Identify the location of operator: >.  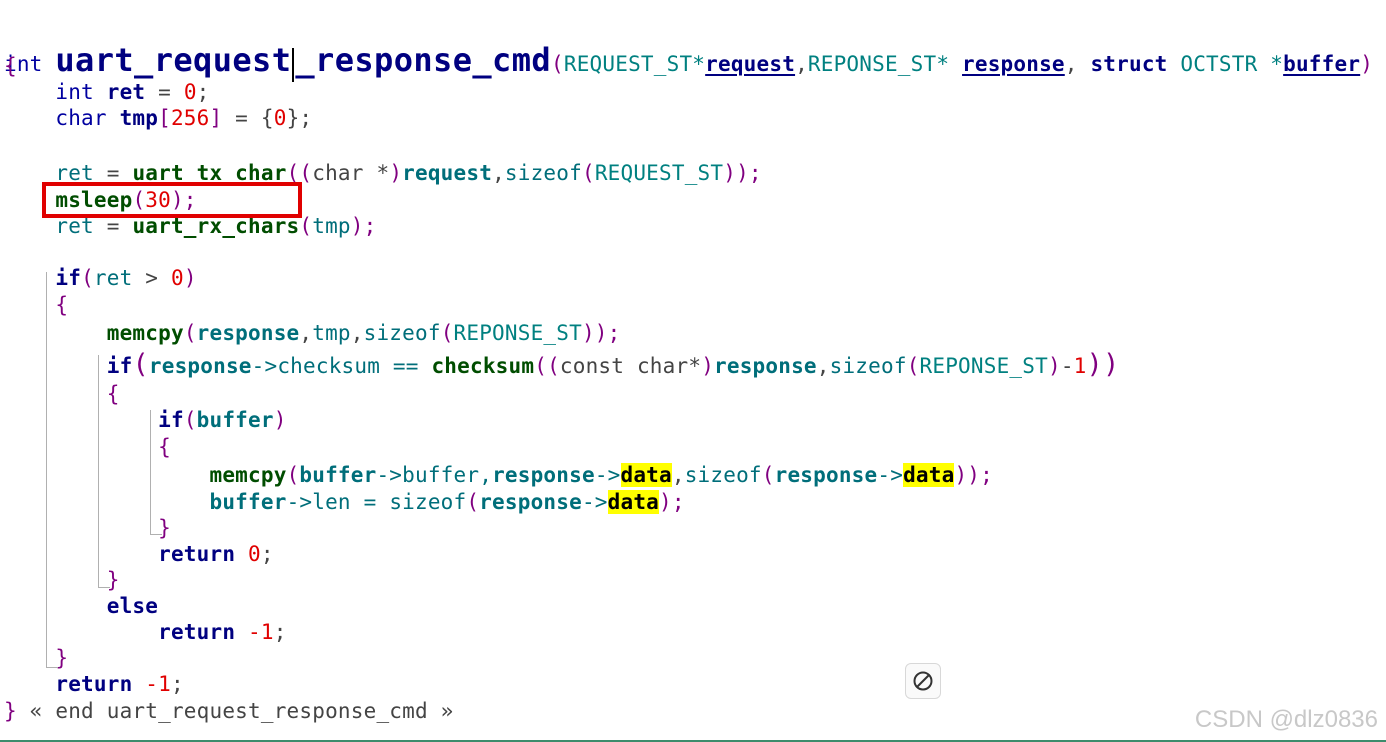
(151, 278).